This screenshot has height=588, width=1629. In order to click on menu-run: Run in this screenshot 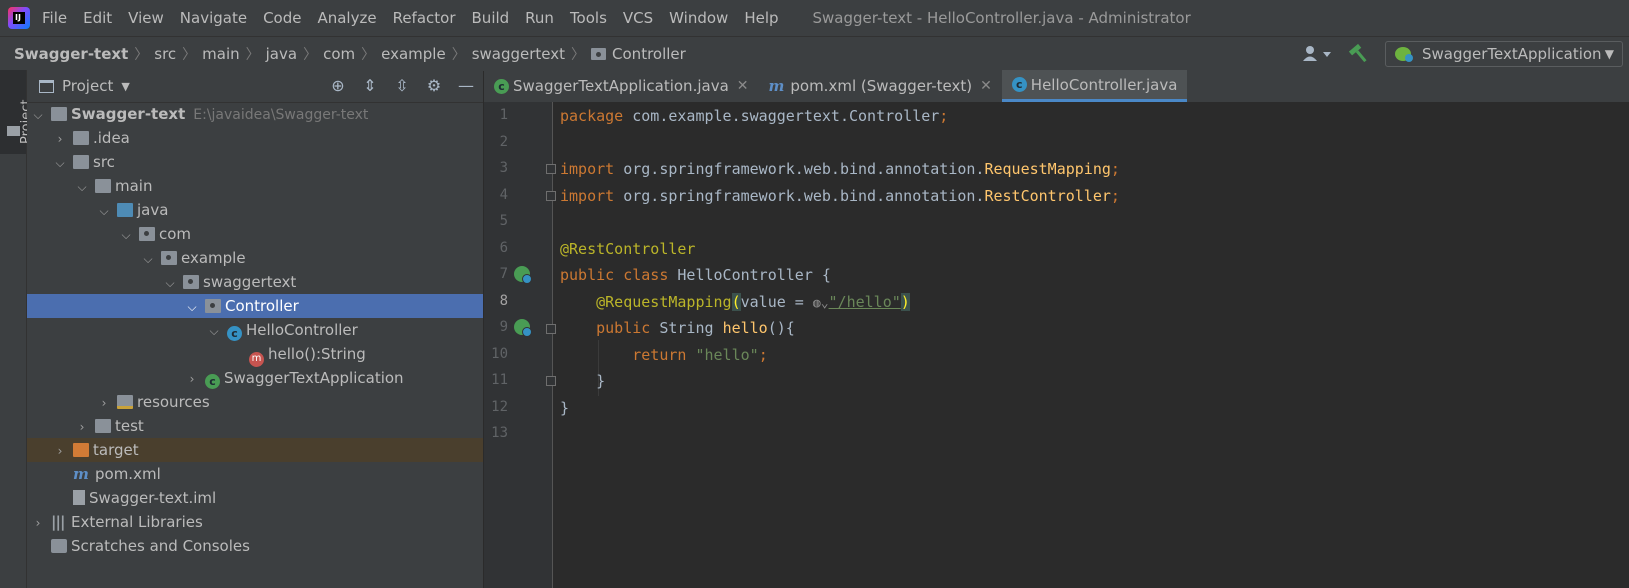, I will do `click(539, 18)`.